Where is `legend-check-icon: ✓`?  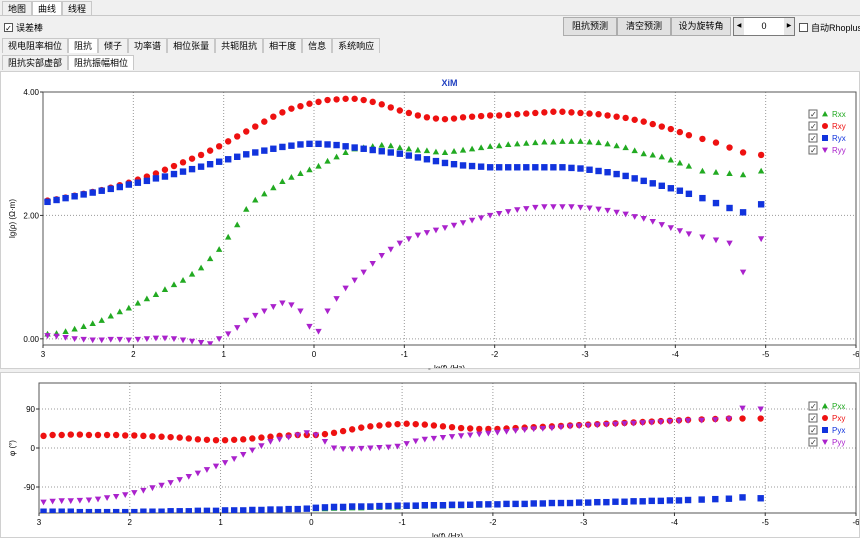 legend-check-icon: ✓ is located at coordinates (813, 406).